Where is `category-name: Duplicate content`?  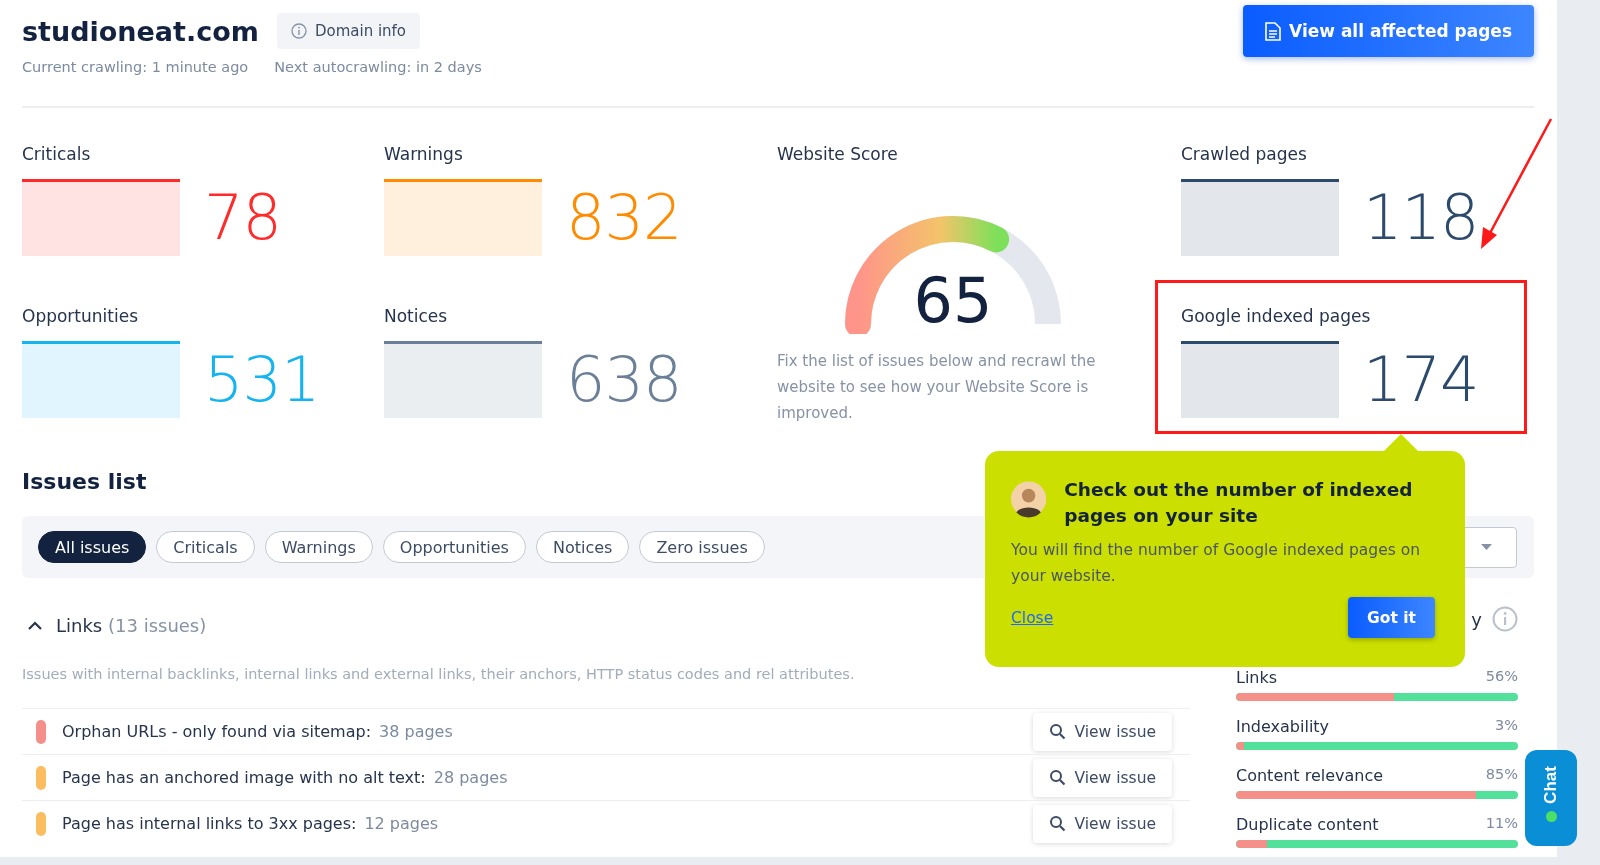 category-name: Duplicate content is located at coordinates (1307, 824).